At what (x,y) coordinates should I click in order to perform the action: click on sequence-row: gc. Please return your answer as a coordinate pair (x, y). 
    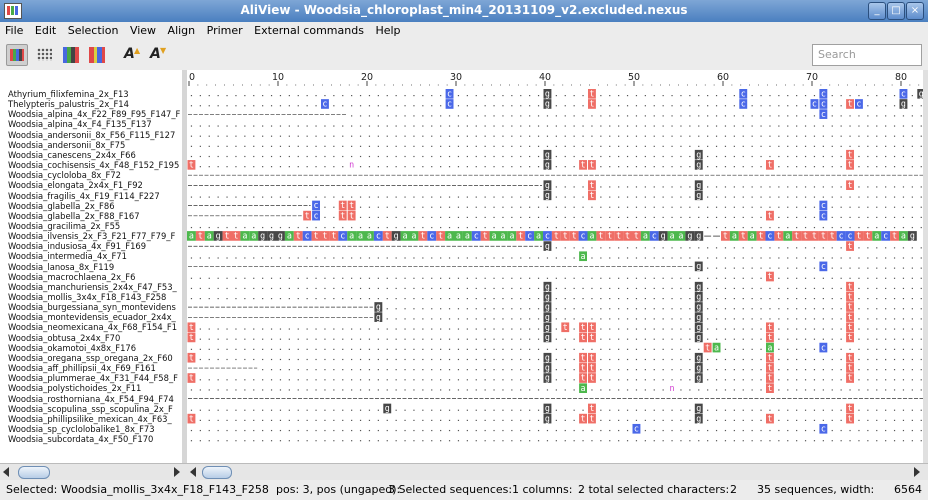
    Looking at the image, I should click on (555, 266).